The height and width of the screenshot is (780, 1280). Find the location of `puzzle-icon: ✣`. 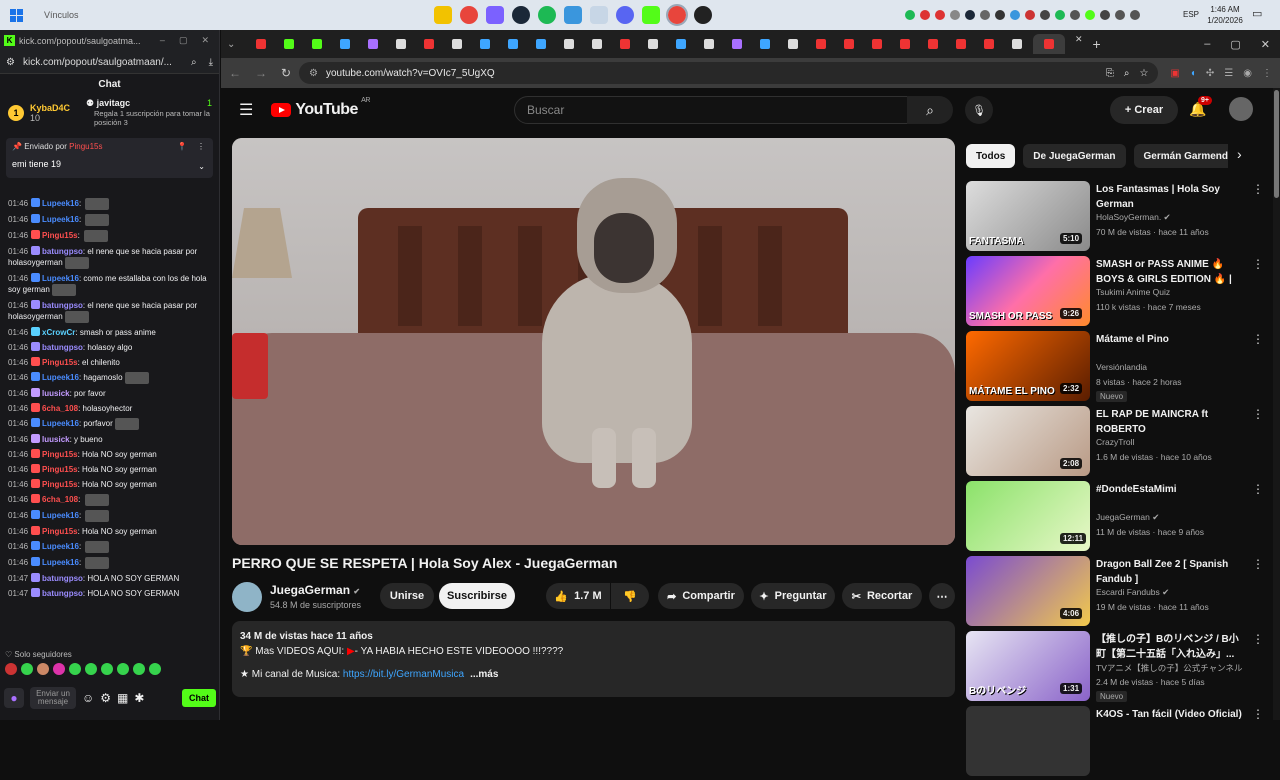

puzzle-icon: ✣ is located at coordinates (1210, 73).